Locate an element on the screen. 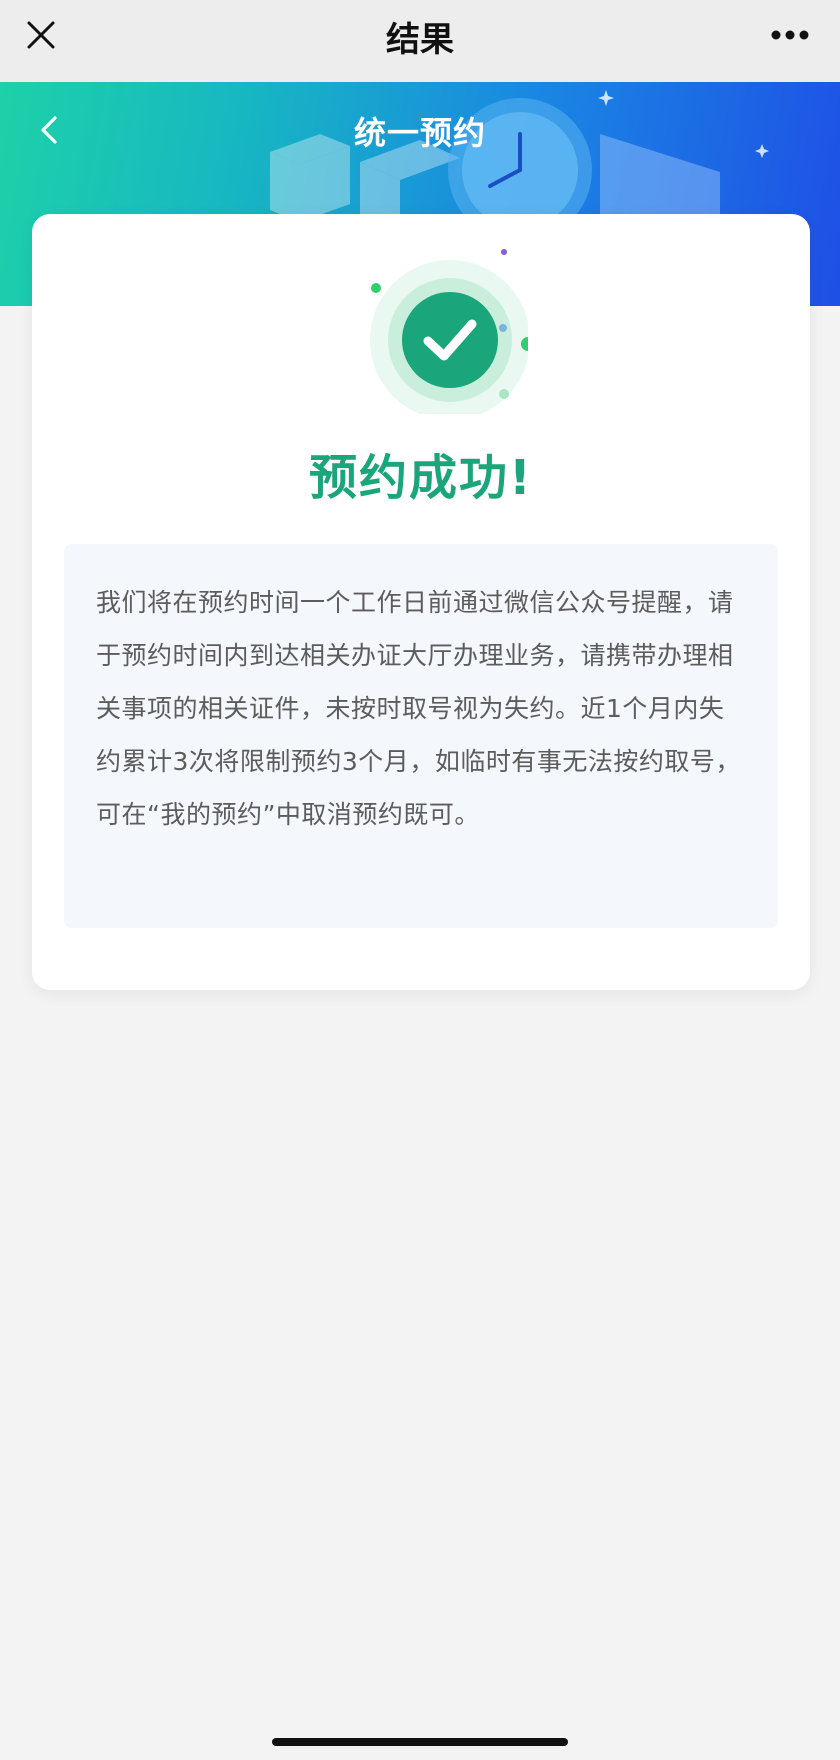 Image resolution: width=840 pixels, height=1760 pixels. nav-bar: 结果 is located at coordinates (420, 41).